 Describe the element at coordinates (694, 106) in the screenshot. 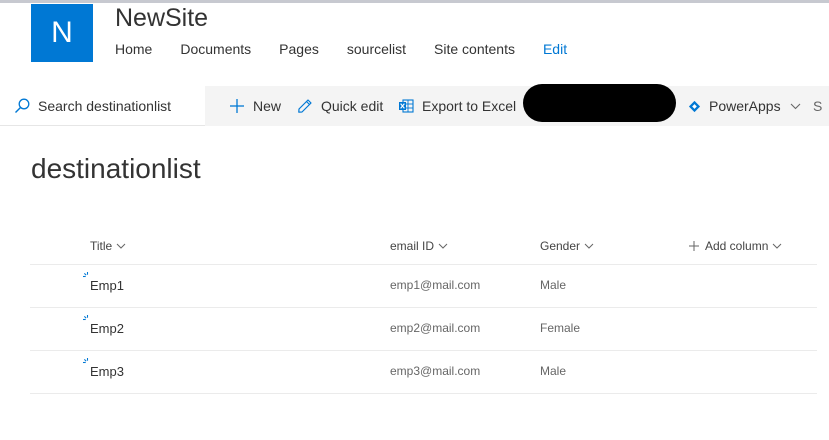

I see `powerapps-icon` at that location.